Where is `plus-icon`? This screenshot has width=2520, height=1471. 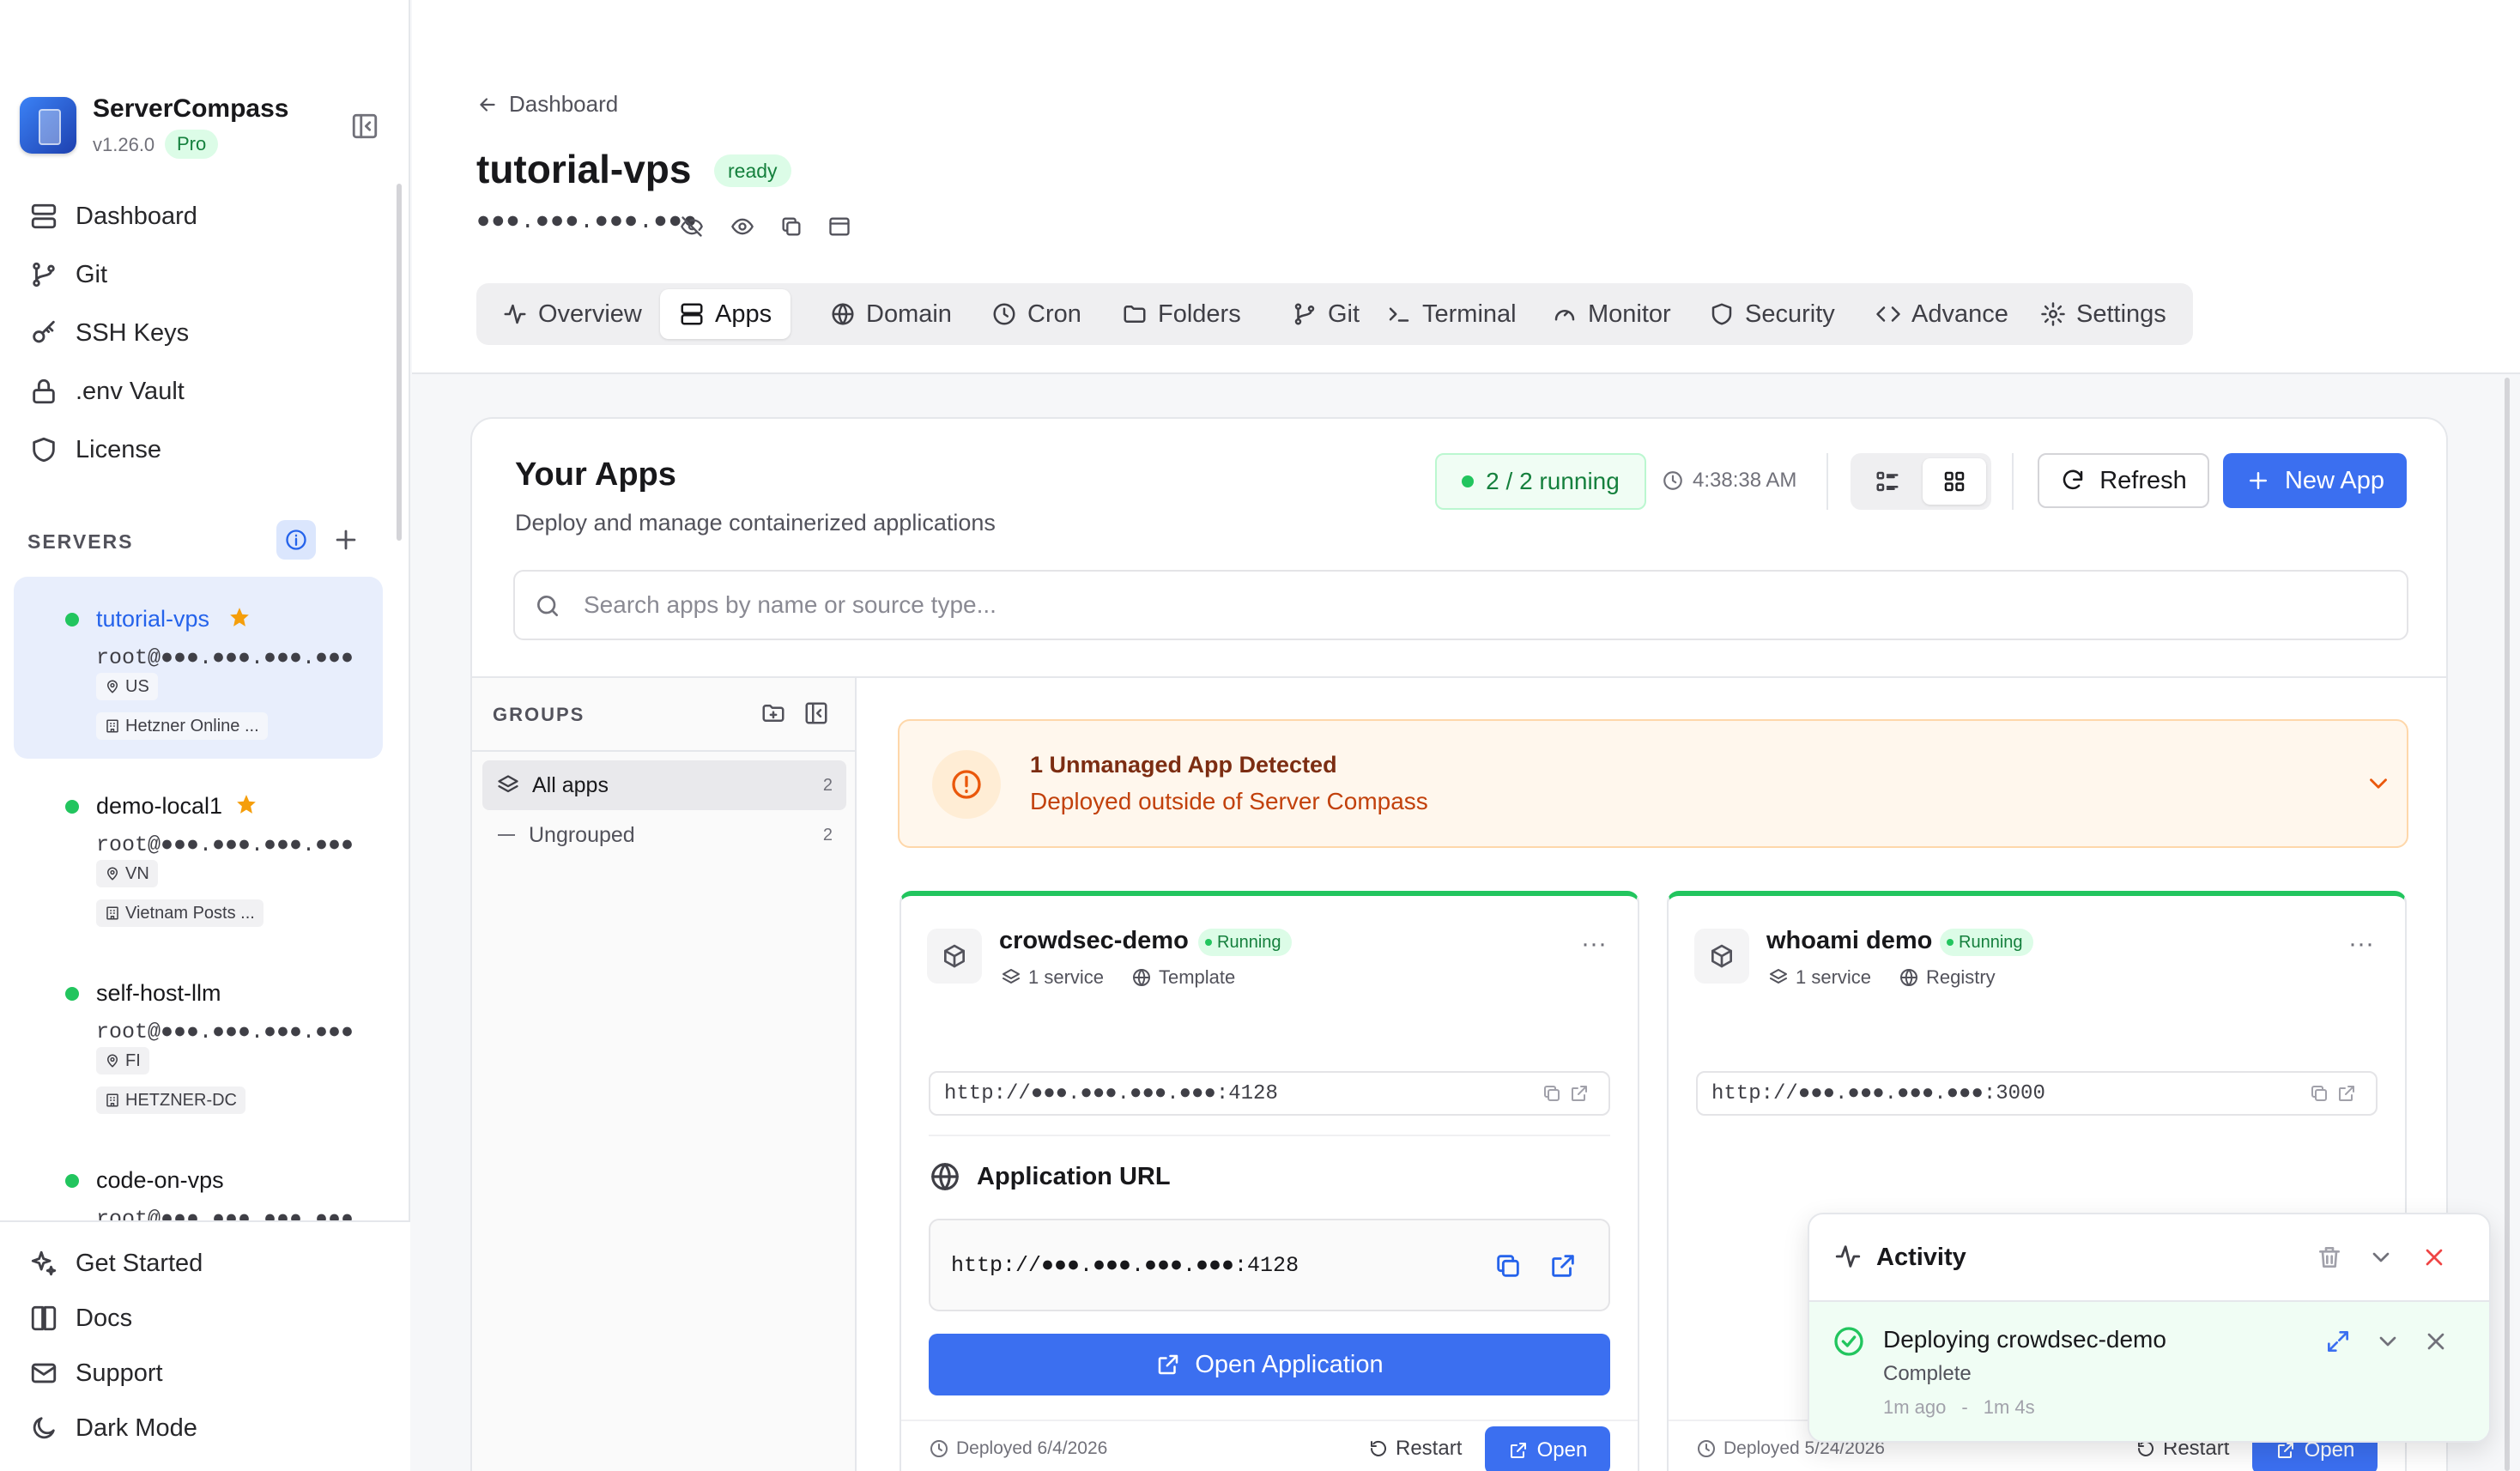 plus-icon is located at coordinates (346, 540).